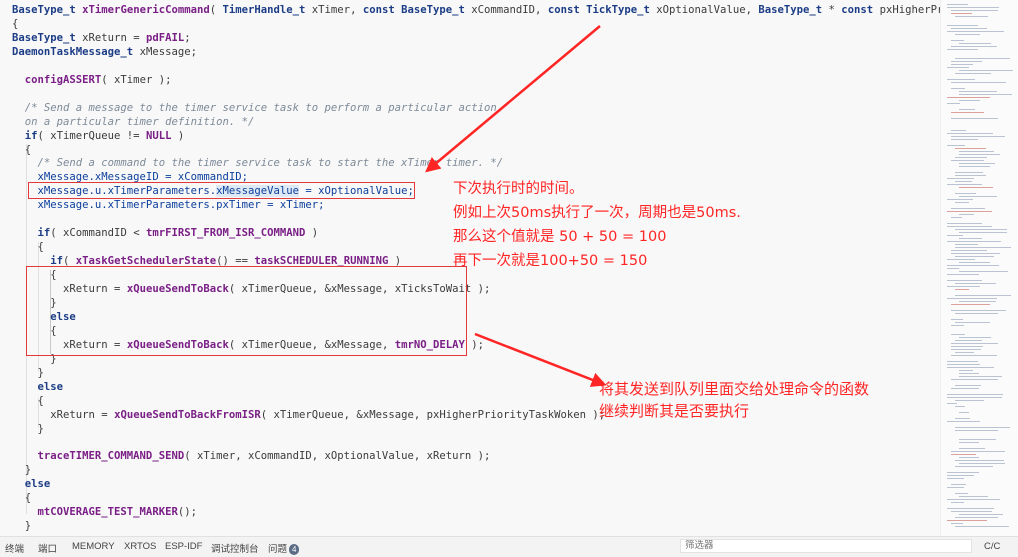 The width and height of the screenshot is (1018, 557). I want to click on tab-xrtos: XRTOS, so click(140, 546).